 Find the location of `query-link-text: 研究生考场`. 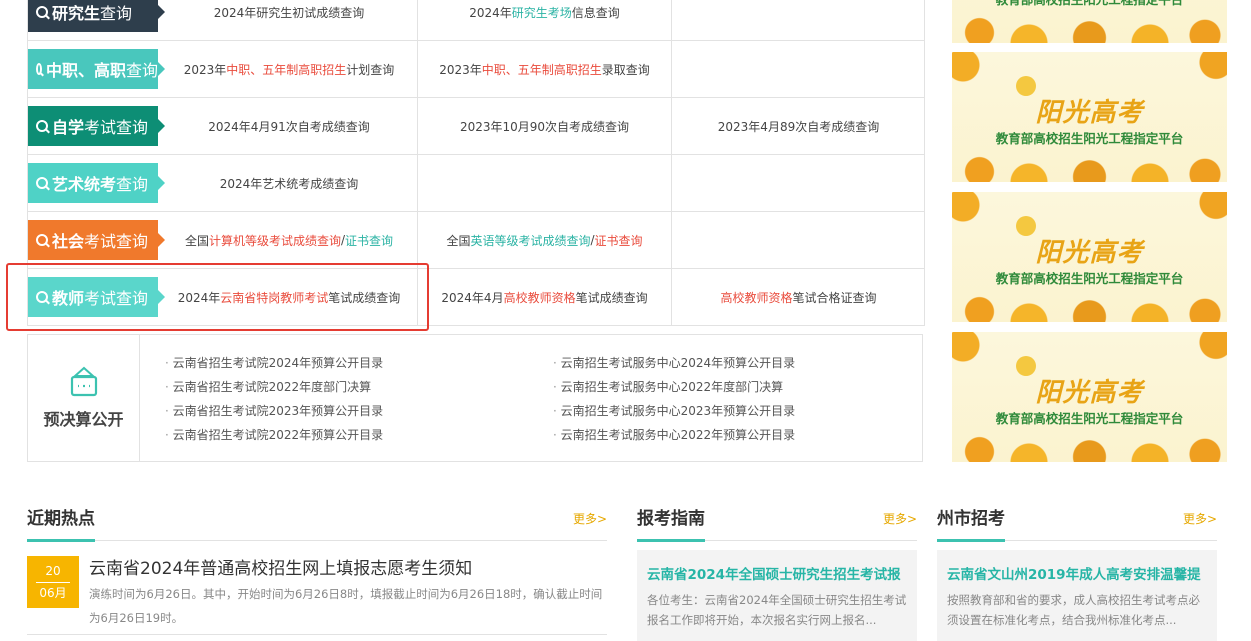

query-link-text: 研究生考场 is located at coordinates (542, 12).